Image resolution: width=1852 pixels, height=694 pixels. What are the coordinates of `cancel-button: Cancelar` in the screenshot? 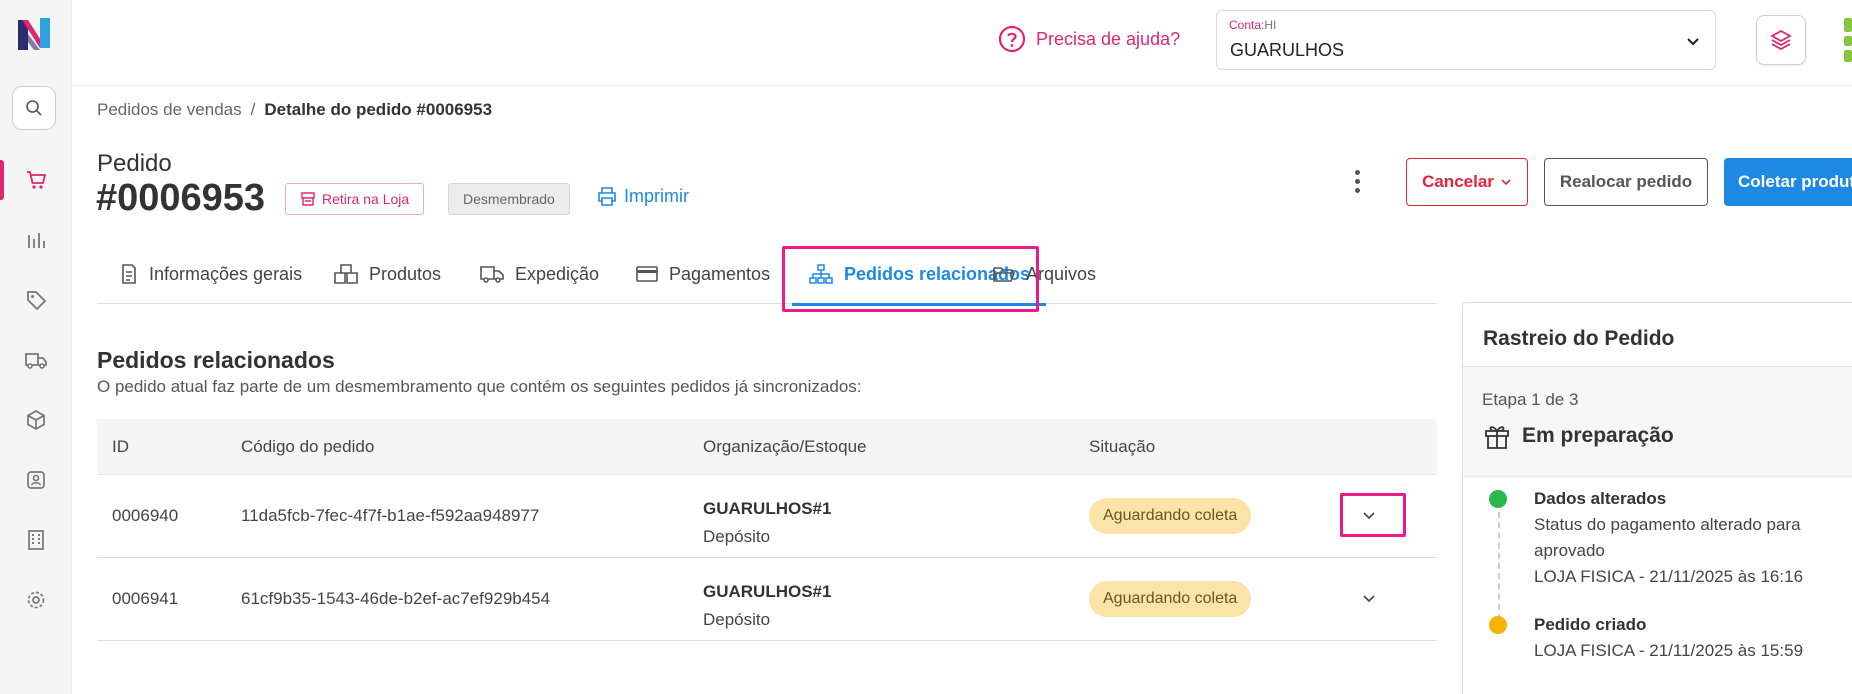 It's located at (1467, 182).